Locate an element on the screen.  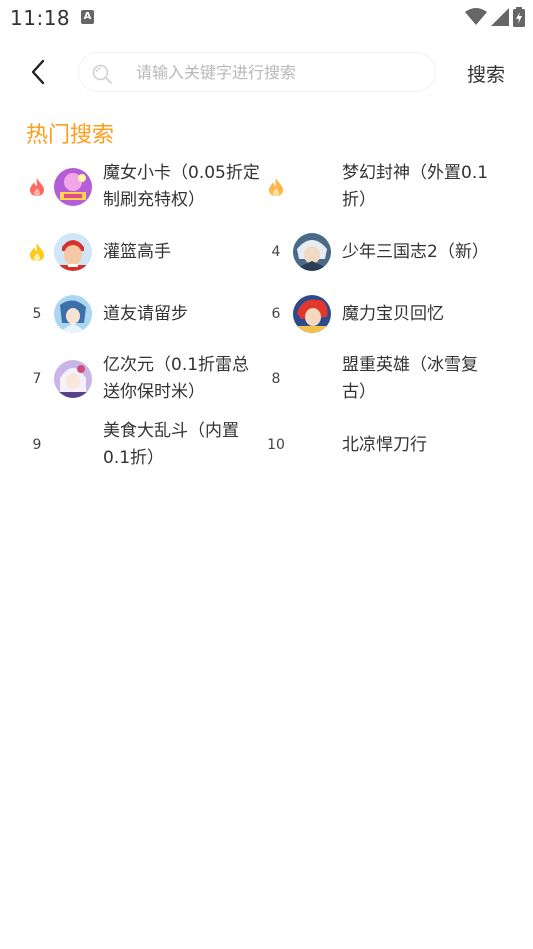
hot-item: 梦幻封神（外置0.1折） is located at coordinates (385, 187).